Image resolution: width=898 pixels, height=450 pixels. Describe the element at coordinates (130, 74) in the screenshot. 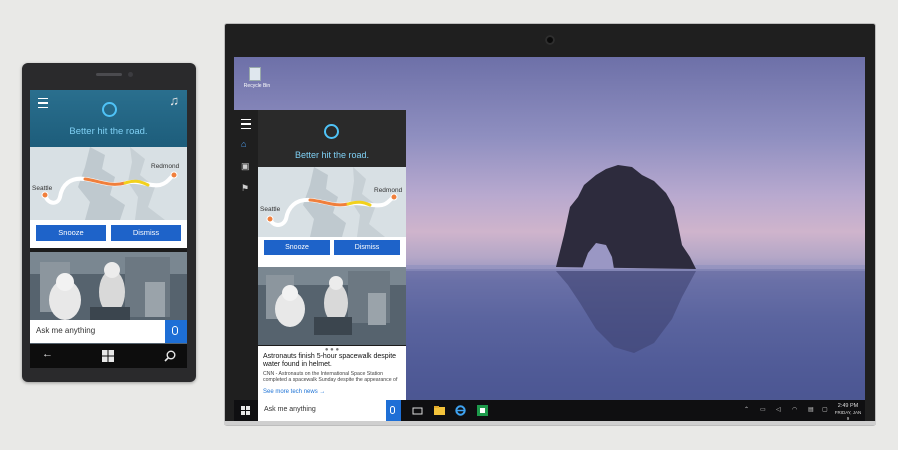

I see `phone-camera` at that location.